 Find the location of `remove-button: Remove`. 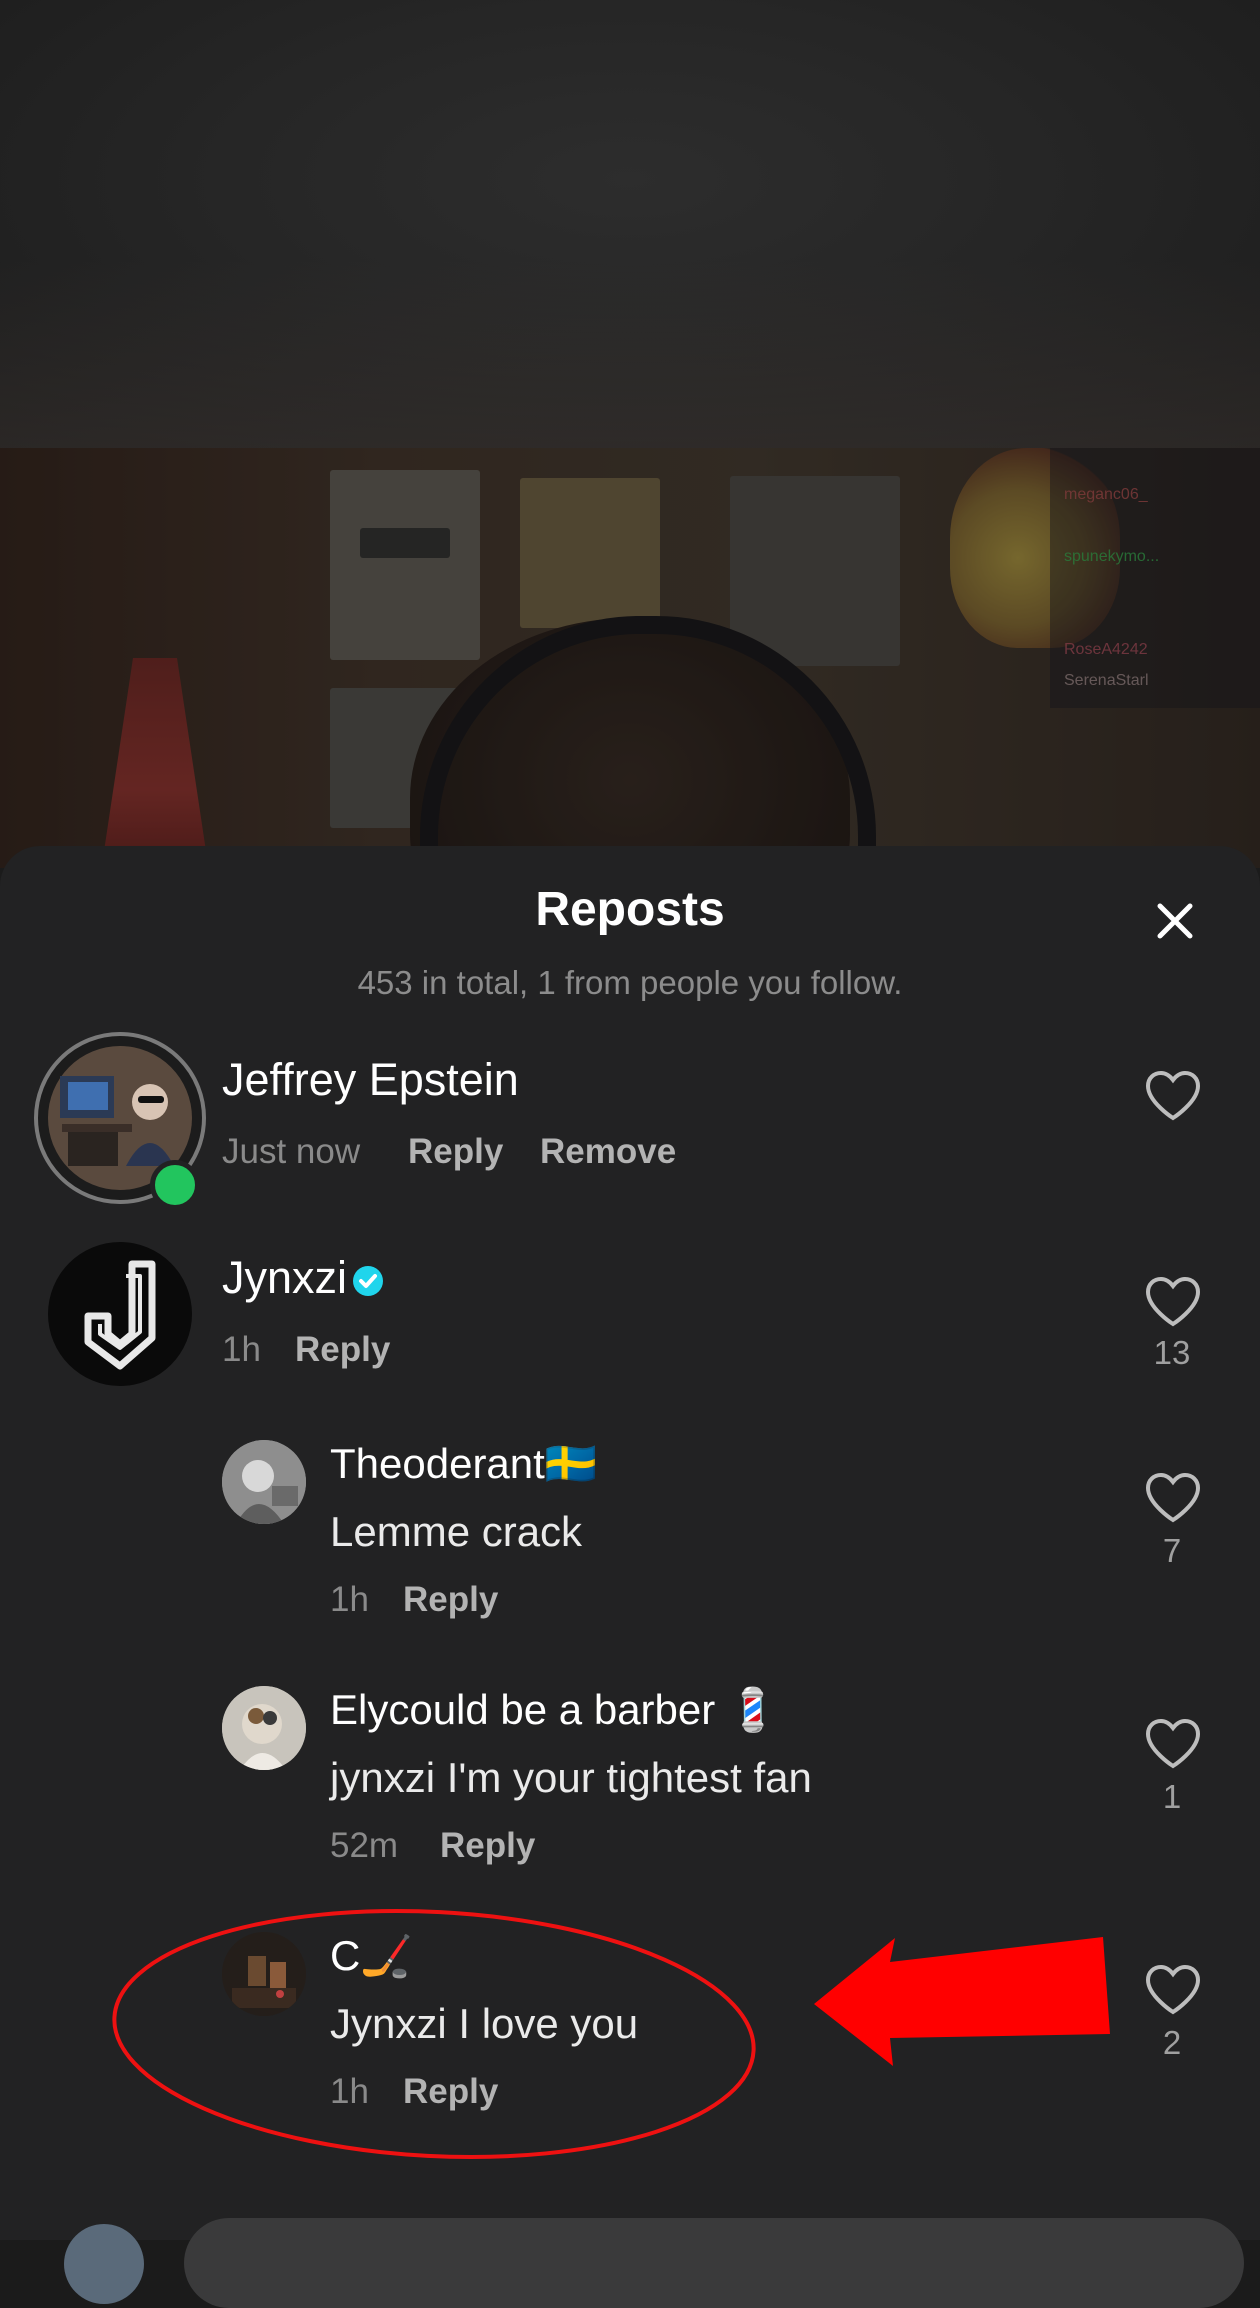

remove-button: Remove is located at coordinates (608, 1152).